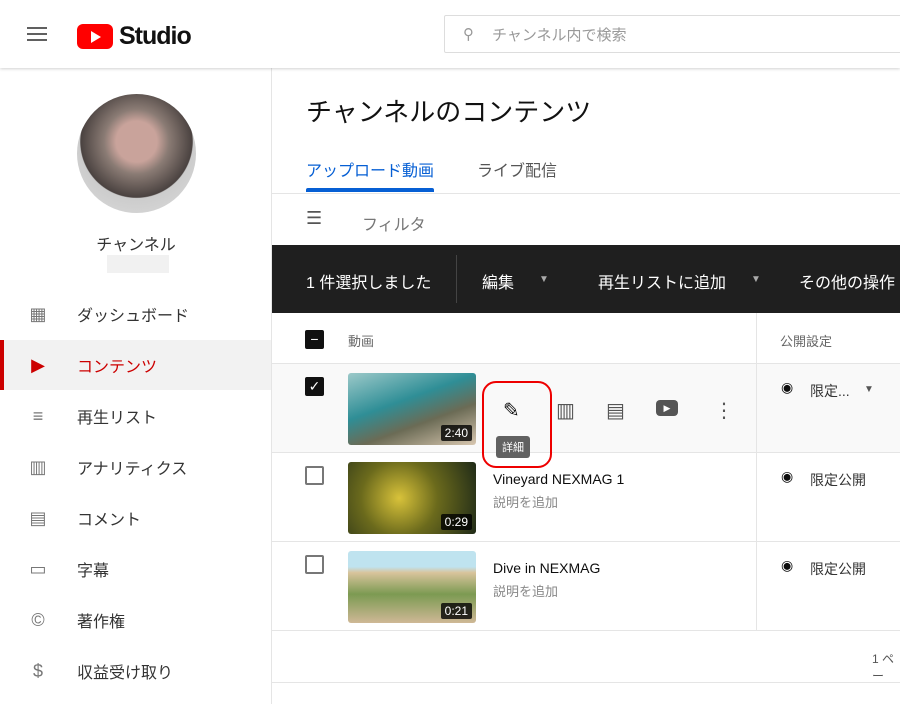  I want to click on sidebar-item-comments: ▤ コメント, so click(135, 518).